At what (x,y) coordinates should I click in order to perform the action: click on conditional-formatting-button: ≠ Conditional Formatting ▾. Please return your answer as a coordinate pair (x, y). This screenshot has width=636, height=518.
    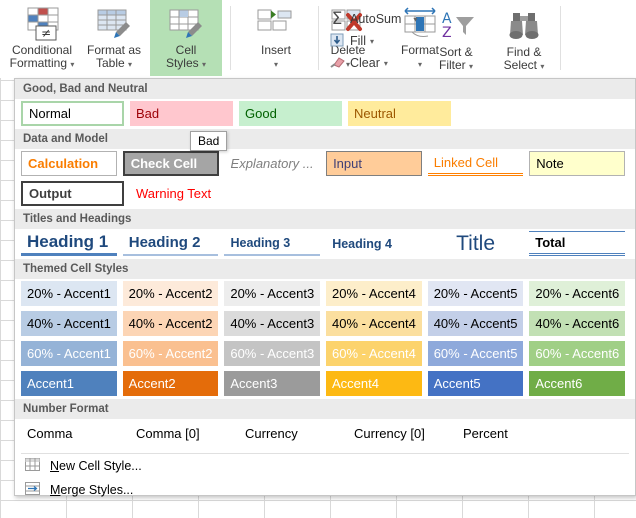
    Looking at the image, I should click on (42, 38).